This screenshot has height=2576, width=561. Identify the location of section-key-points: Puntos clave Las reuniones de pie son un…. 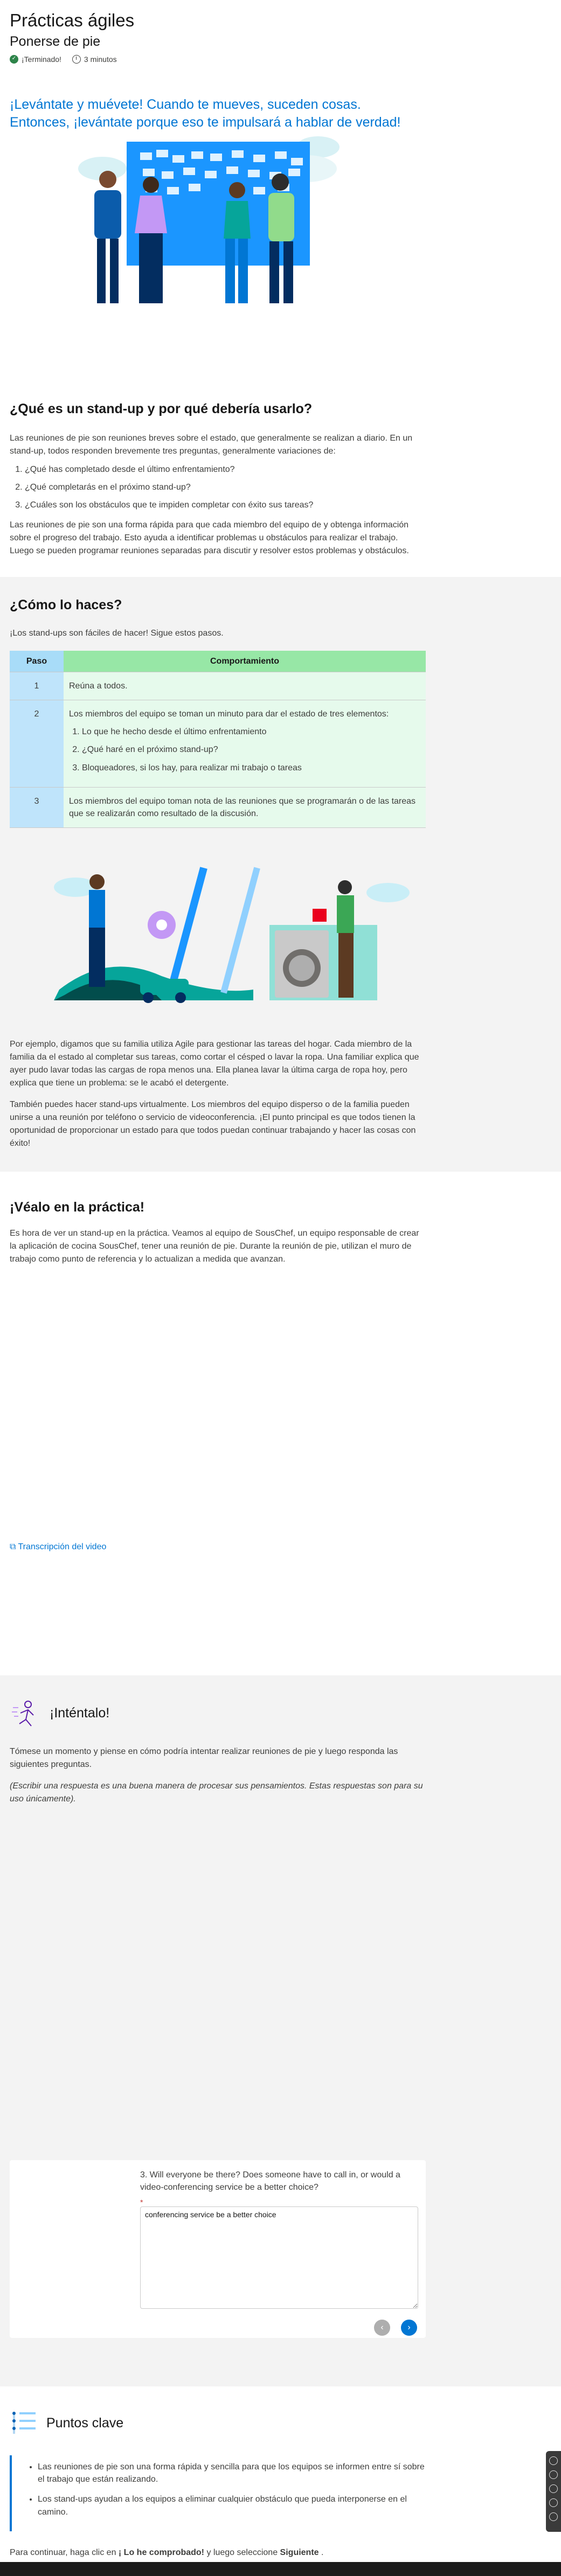
(280, 2473).